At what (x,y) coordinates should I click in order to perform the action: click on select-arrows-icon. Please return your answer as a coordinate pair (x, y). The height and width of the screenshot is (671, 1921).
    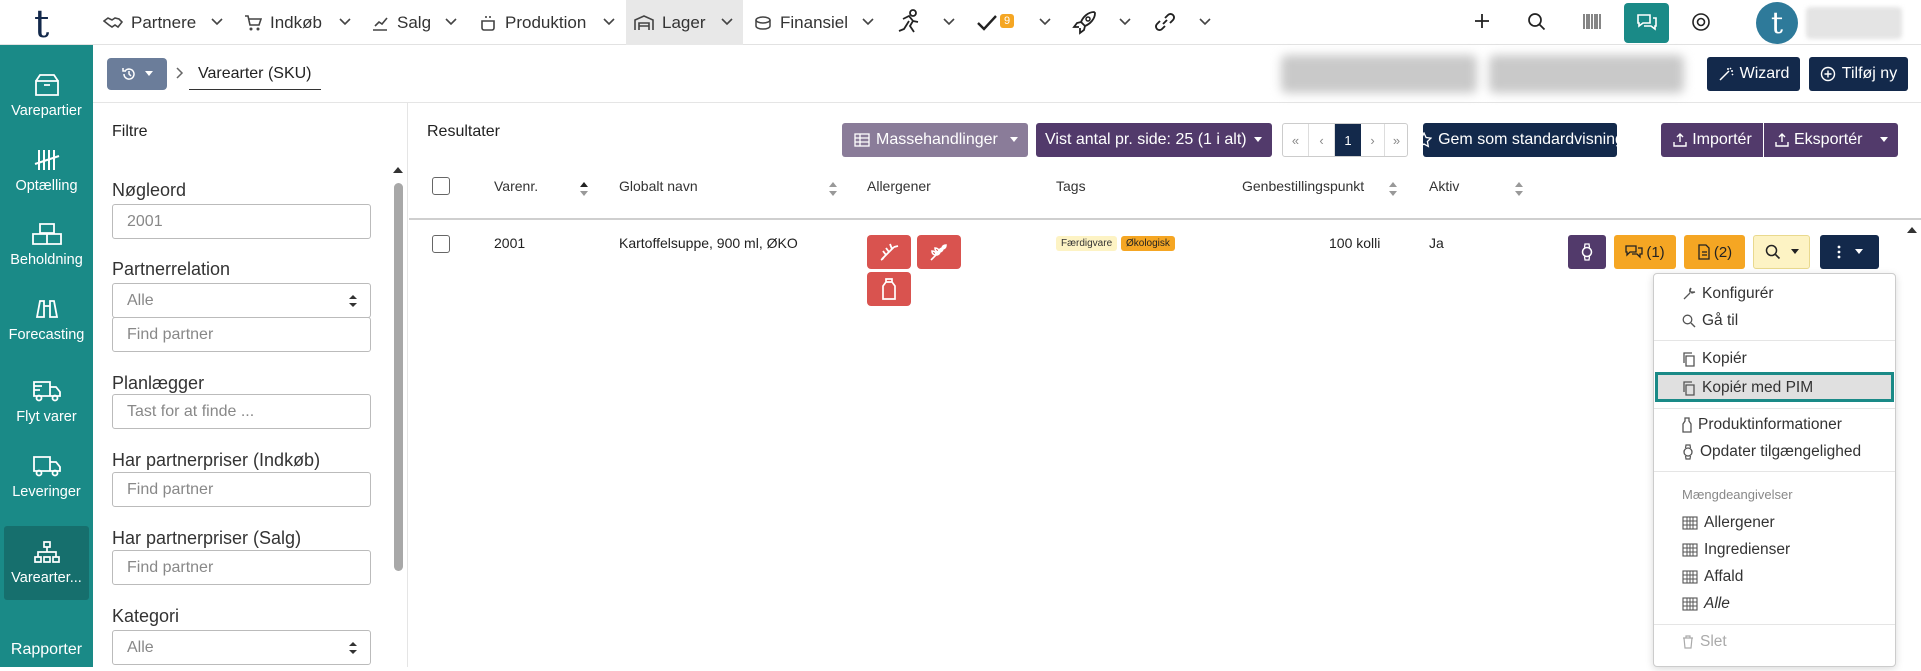
    Looking at the image, I should click on (353, 648).